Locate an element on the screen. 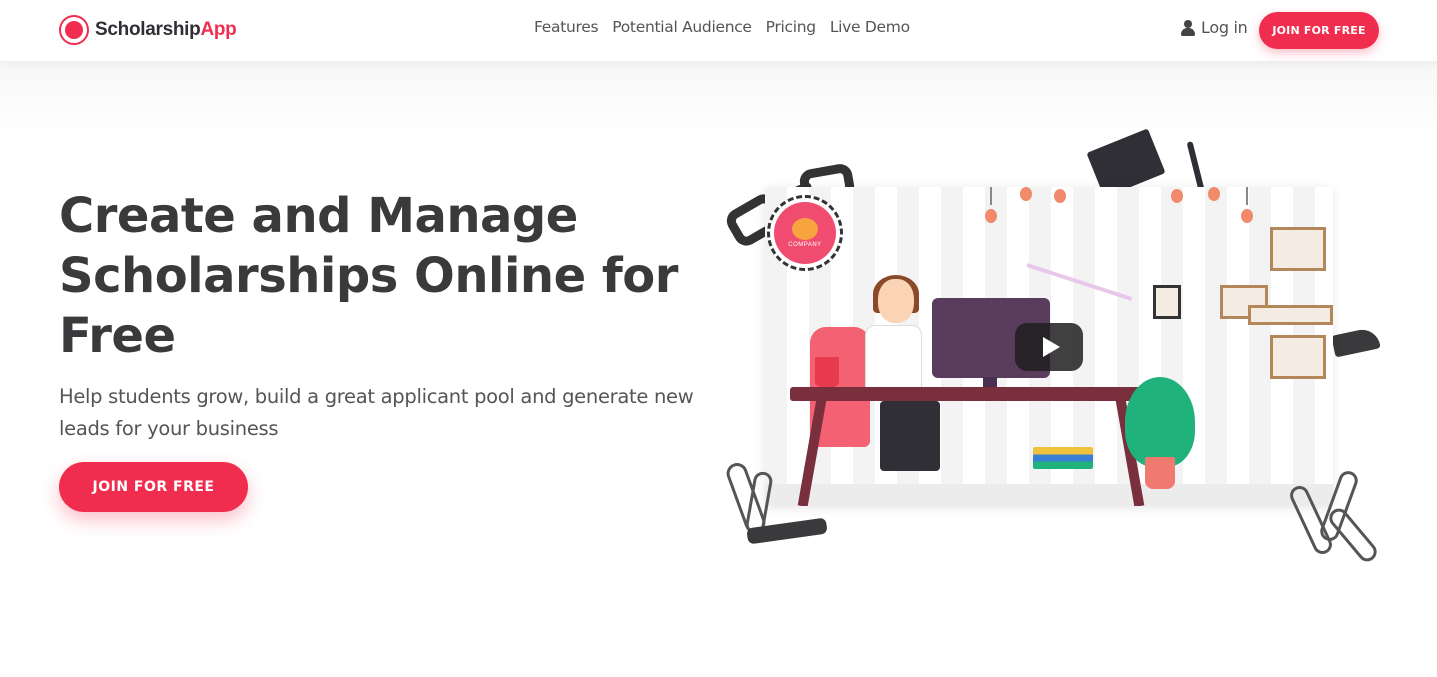  logo-text-part1: Scholarship is located at coordinates (148, 29).